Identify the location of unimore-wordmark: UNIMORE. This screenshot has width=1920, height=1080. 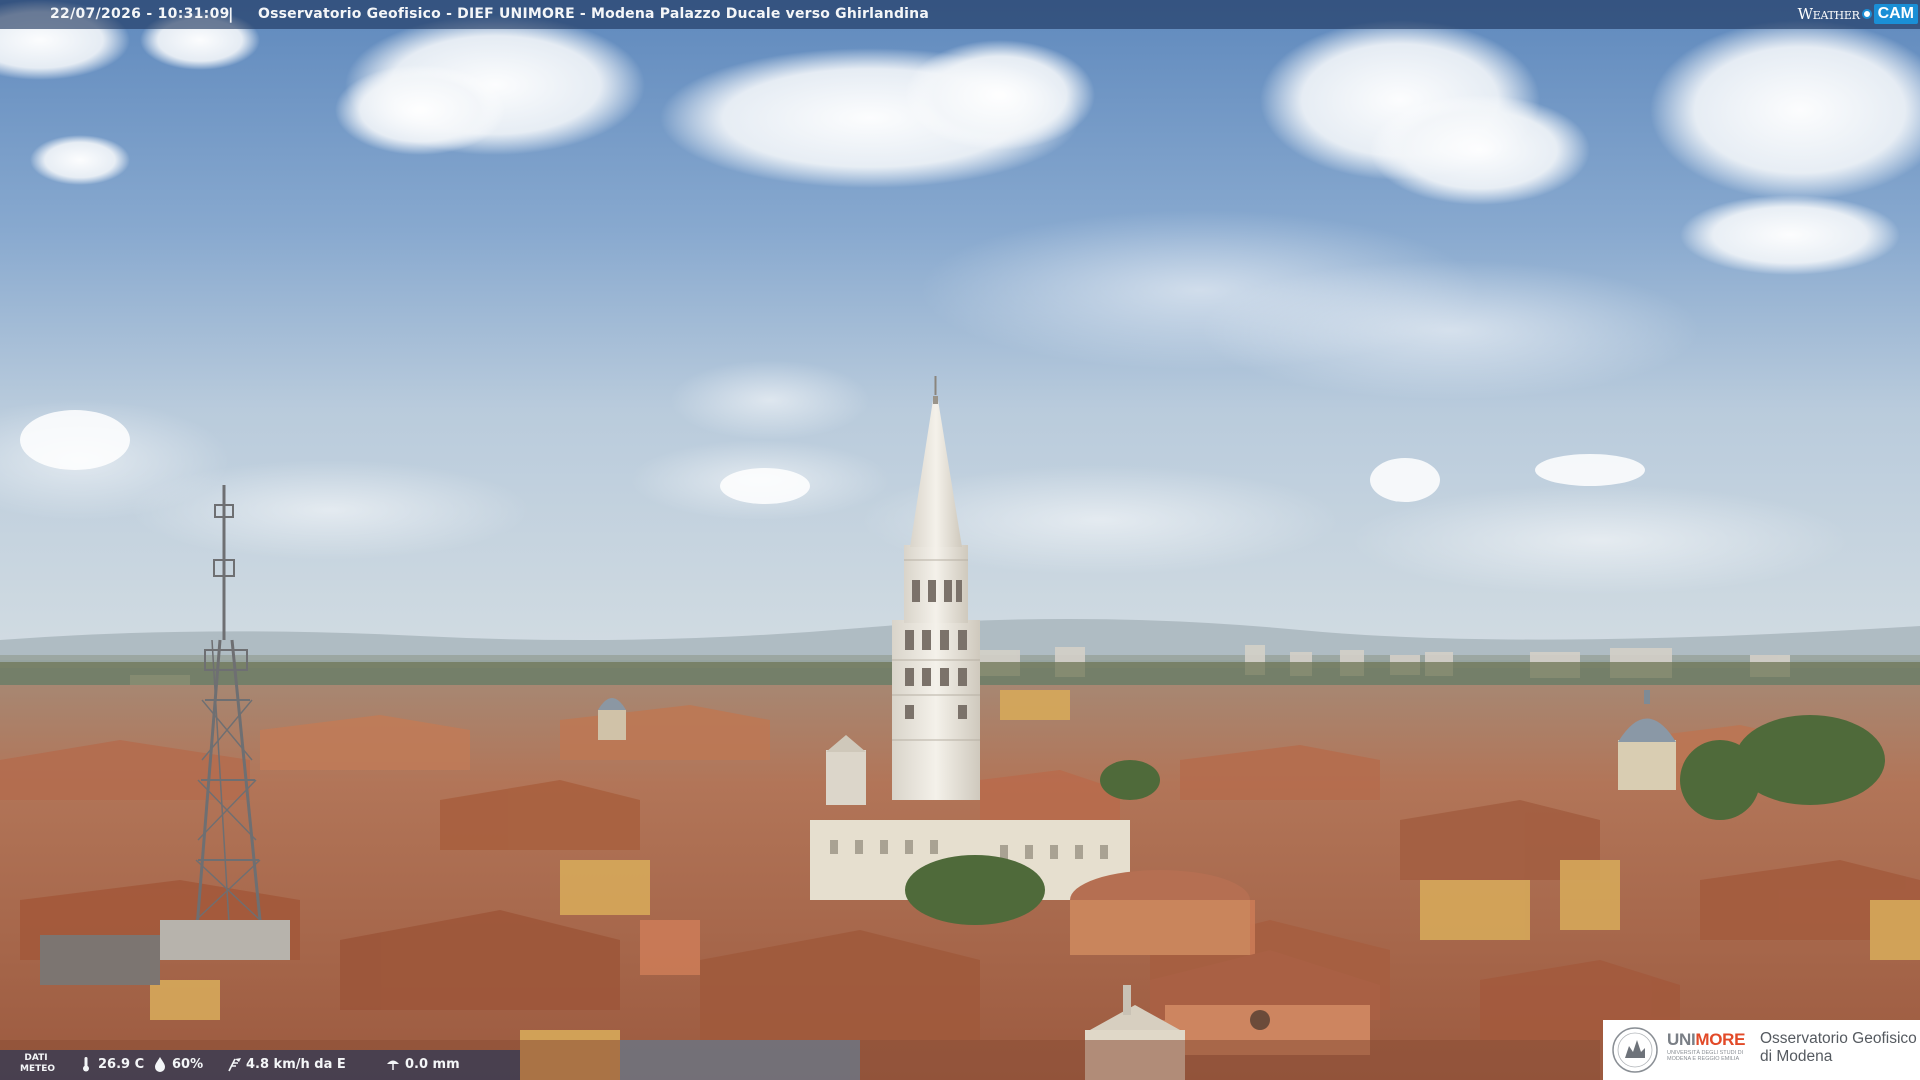
(1706, 1040).